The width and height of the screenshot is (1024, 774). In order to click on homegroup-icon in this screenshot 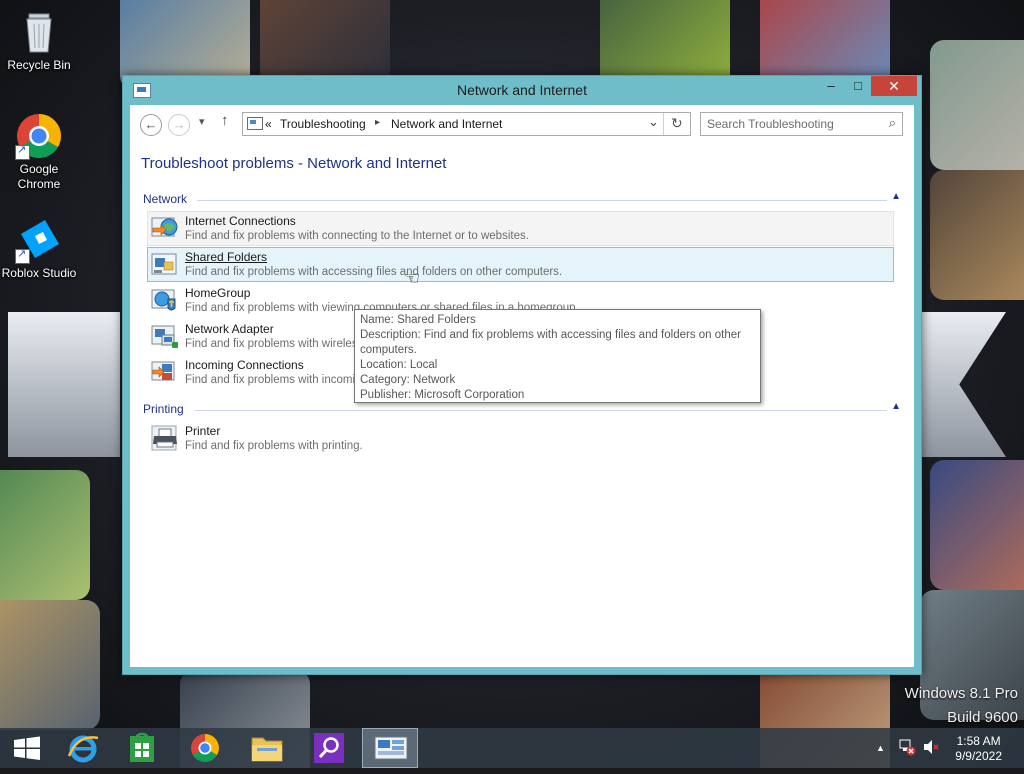, I will do `click(165, 300)`.